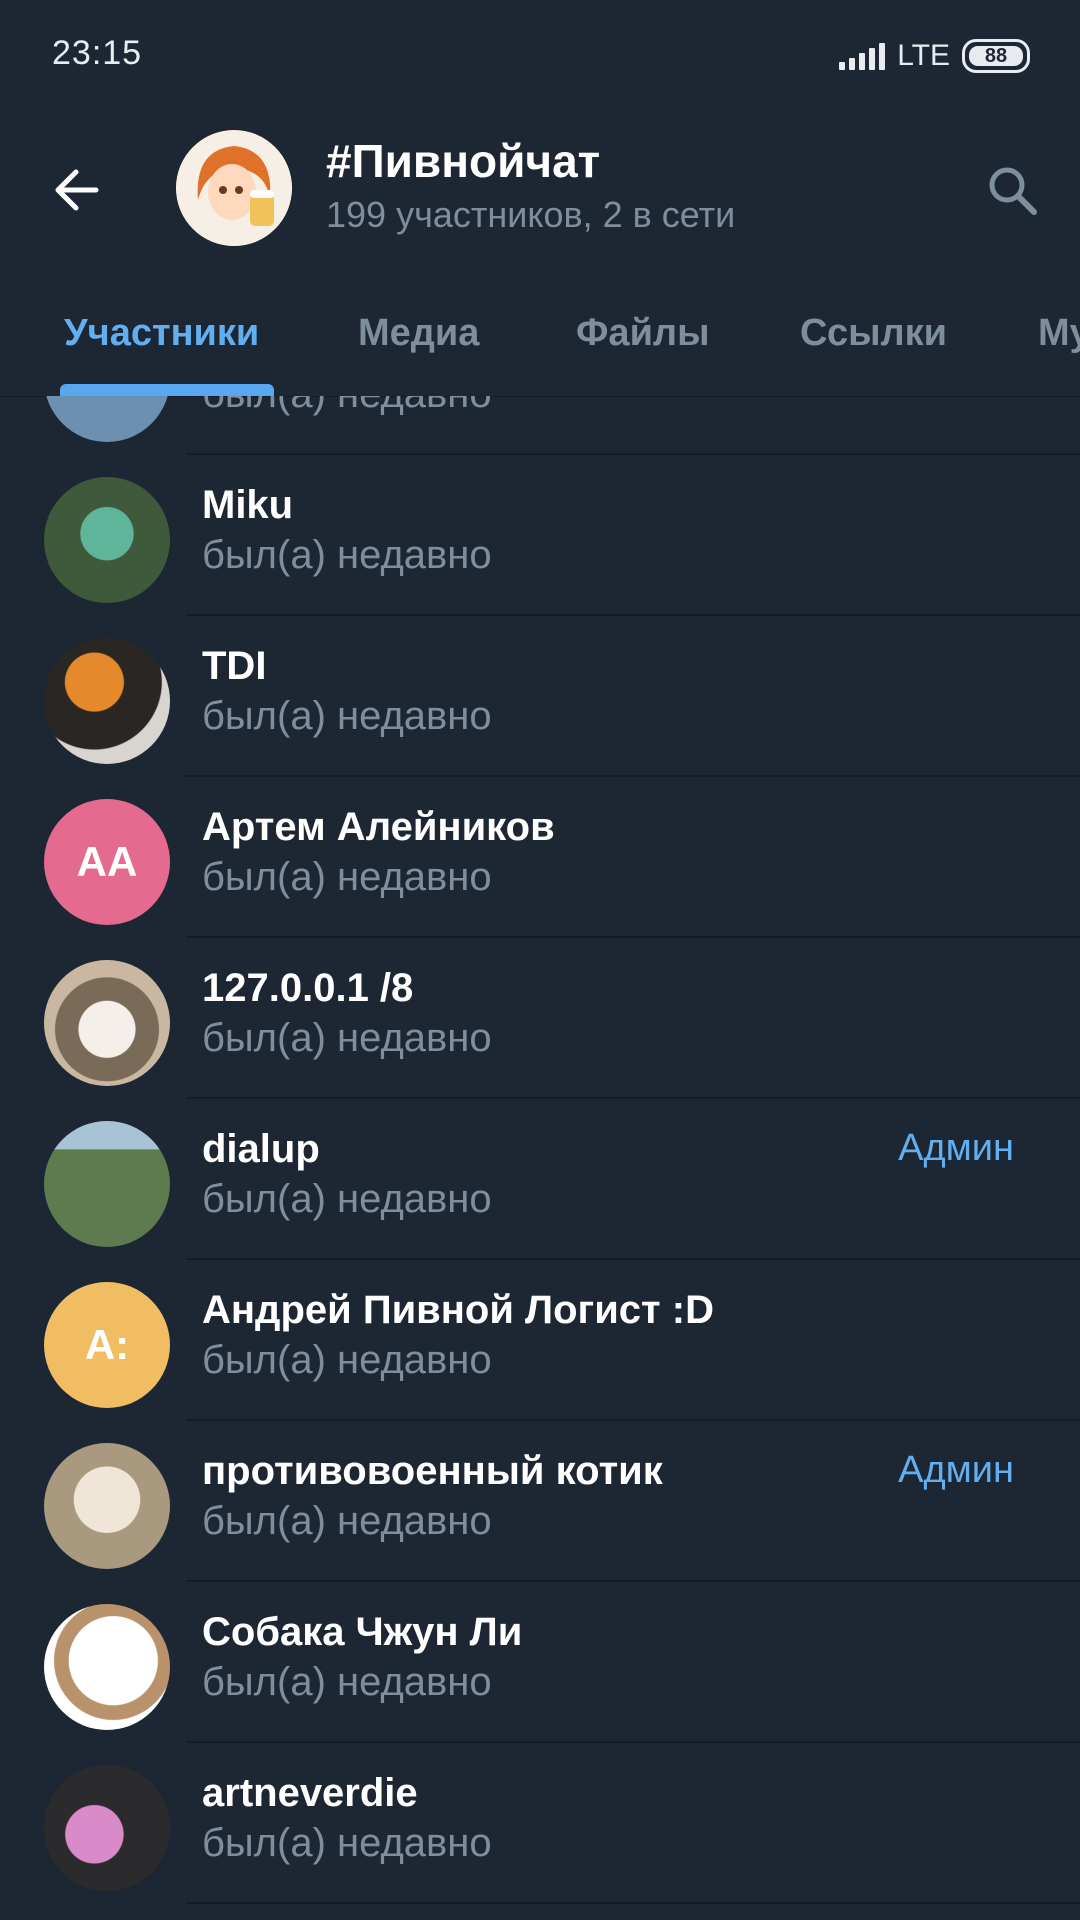  What do you see at coordinates (1012, 190) in the screenshot?
I see `search-icon` at bounding box center [1012, 190].